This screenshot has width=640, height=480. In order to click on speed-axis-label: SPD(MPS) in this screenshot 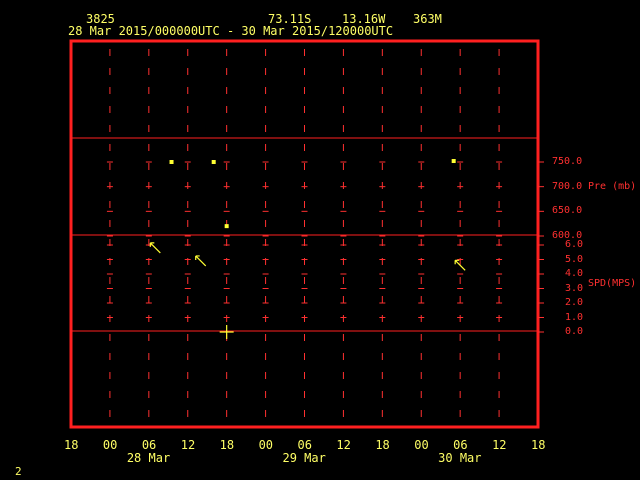, I will do `click(612, 283)`.